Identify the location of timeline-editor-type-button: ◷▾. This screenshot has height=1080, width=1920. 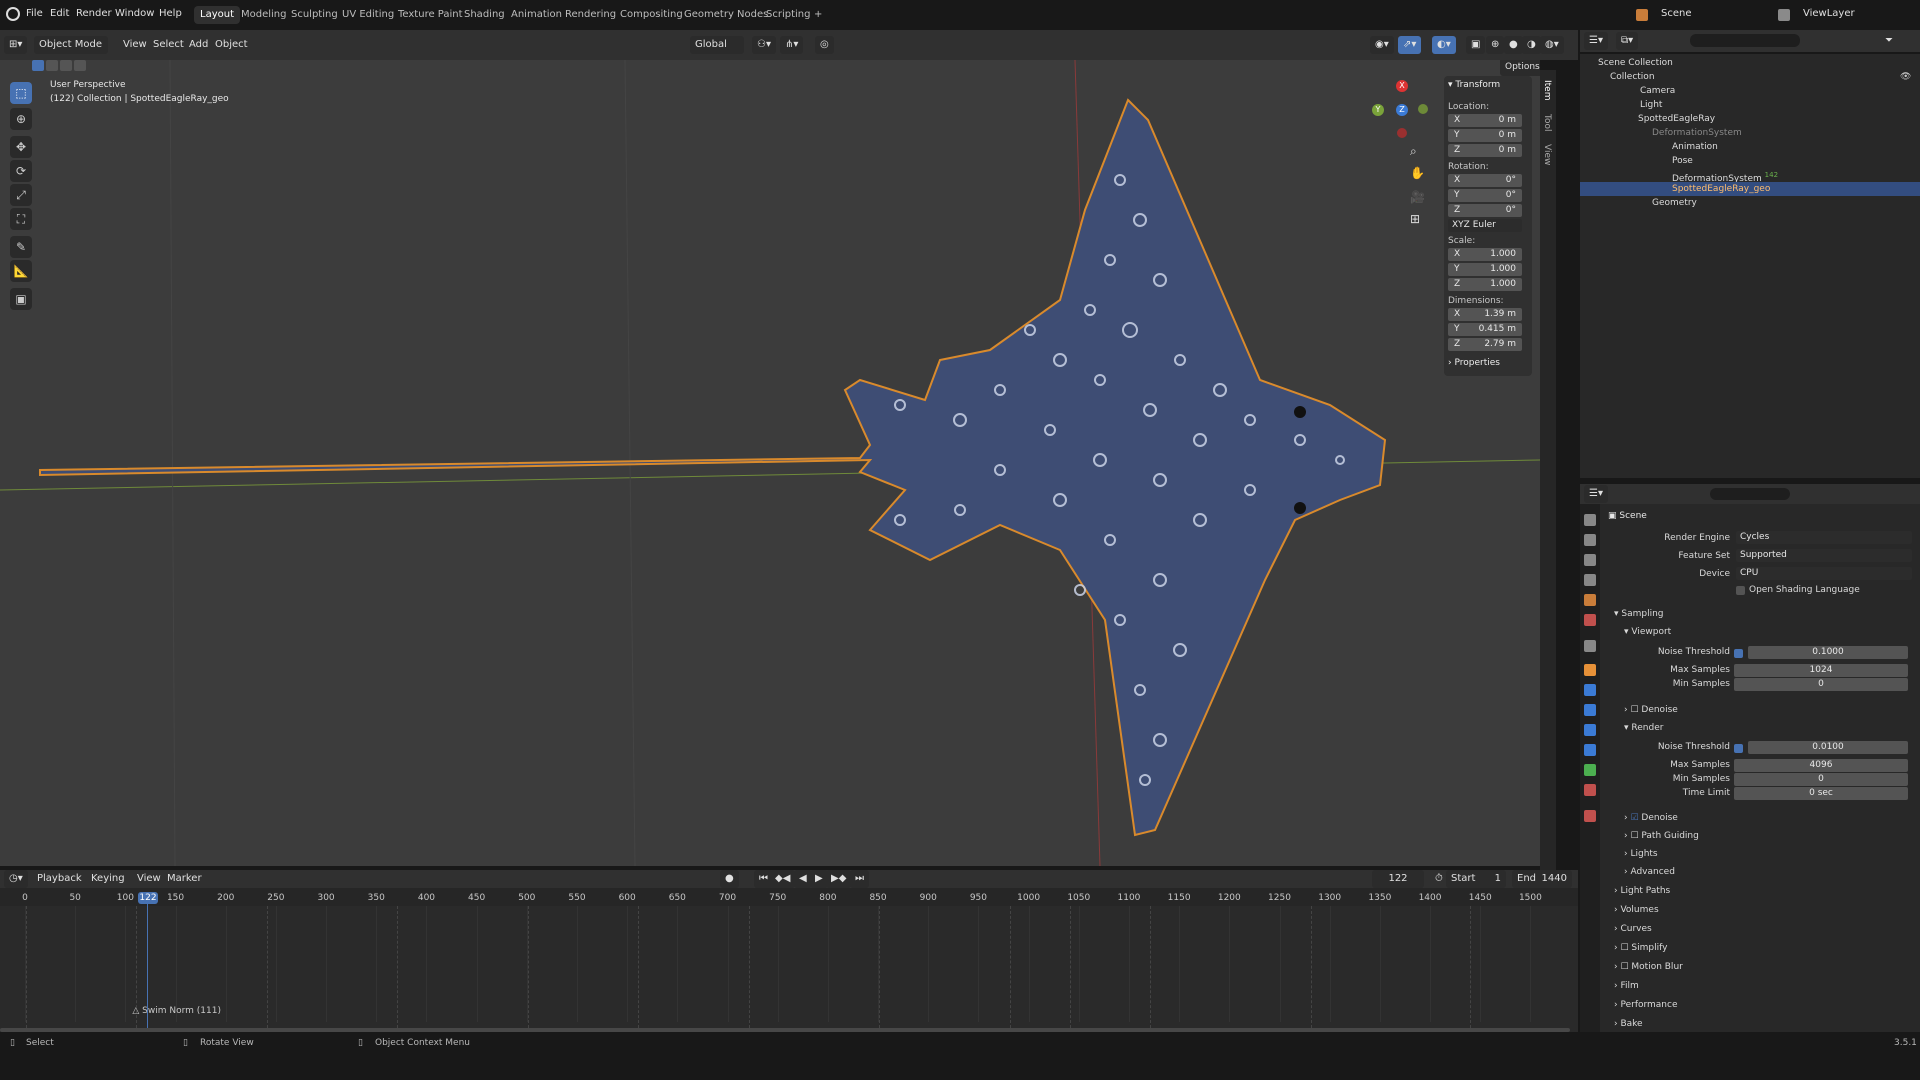
(16, 879).